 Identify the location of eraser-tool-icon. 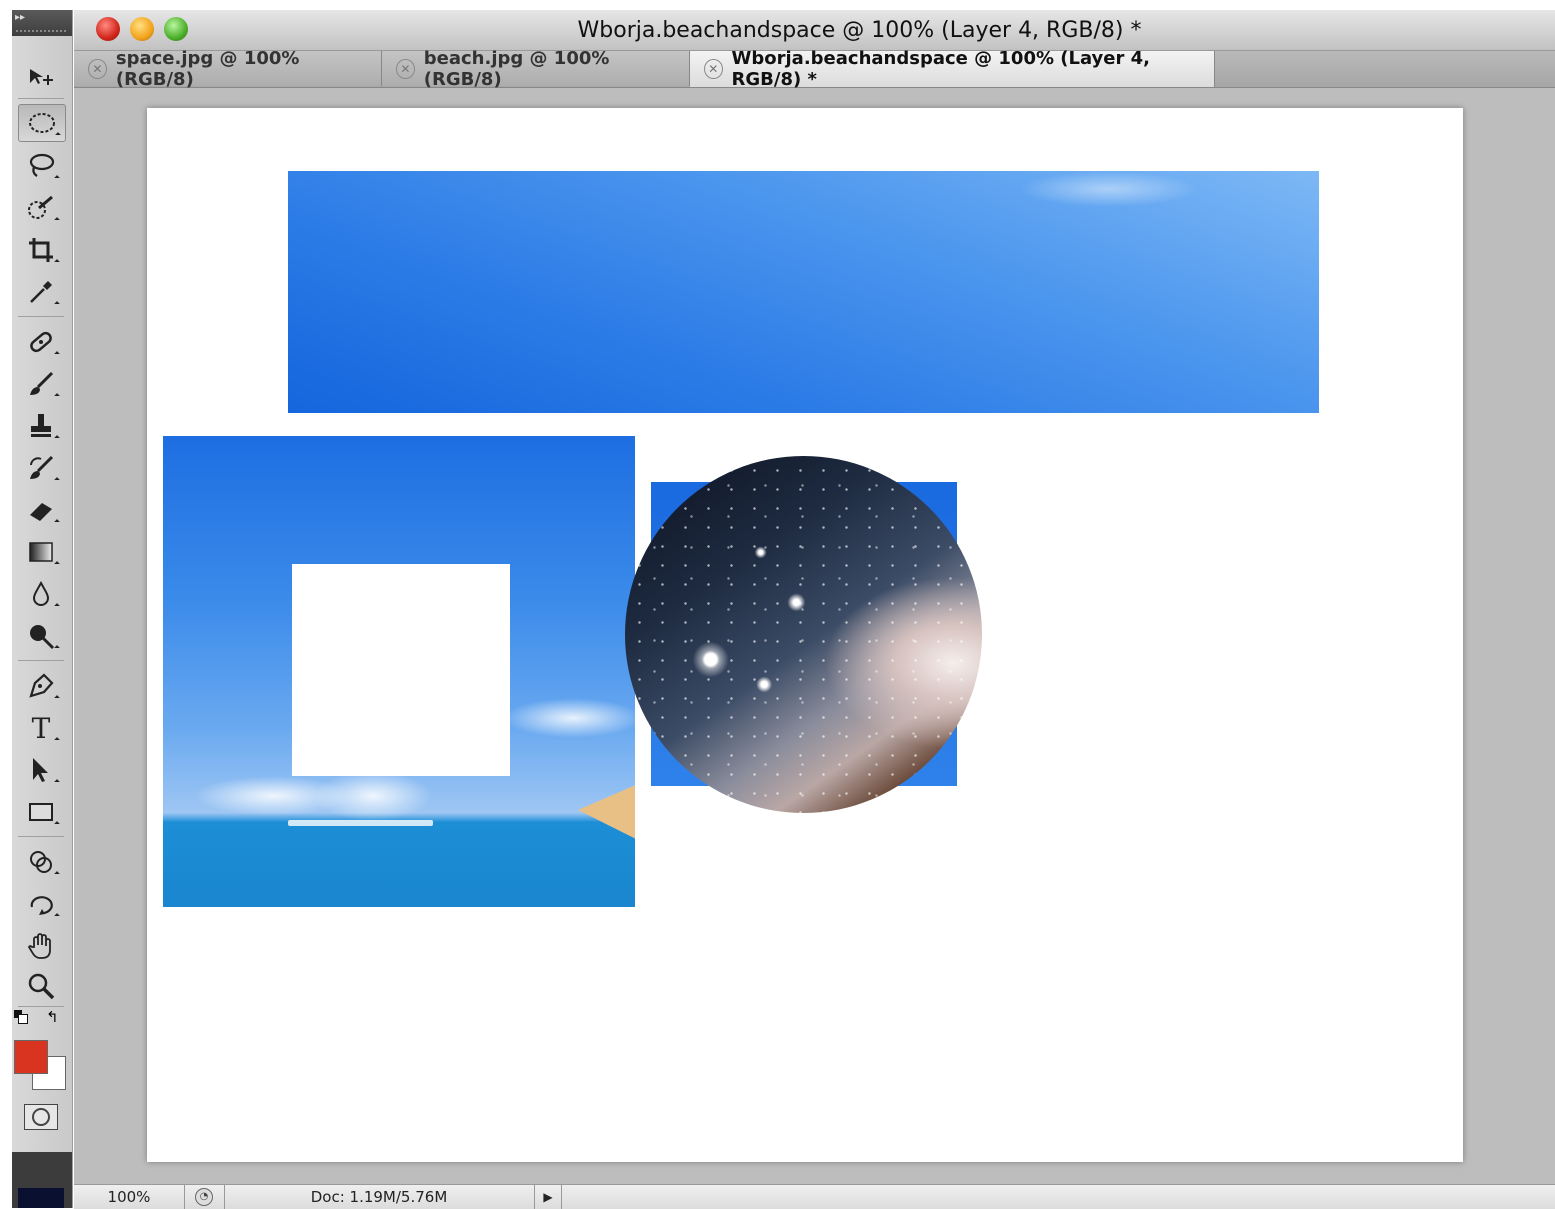
(41, 510).